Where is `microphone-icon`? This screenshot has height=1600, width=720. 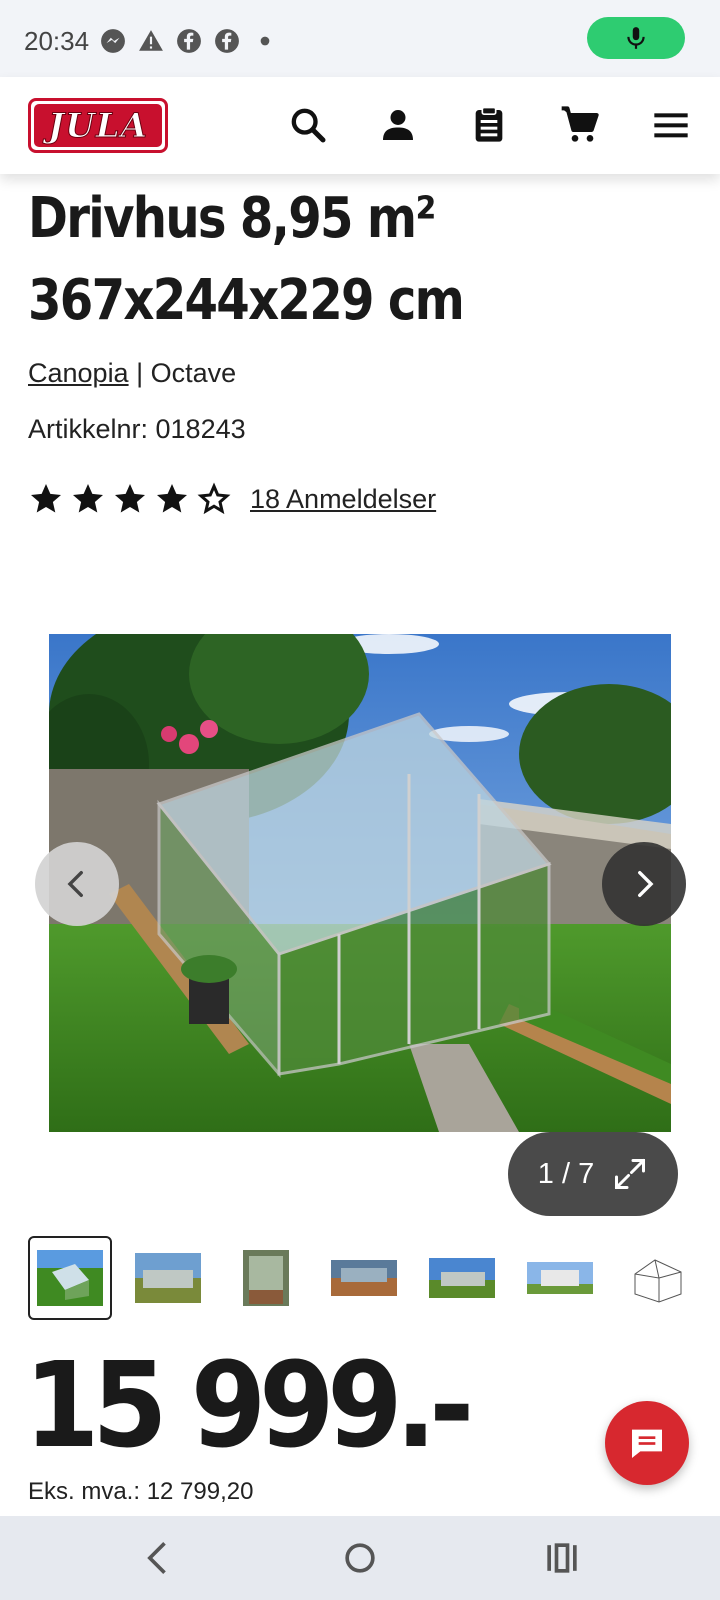 microphone-icon is located at coordinates (636, 38).